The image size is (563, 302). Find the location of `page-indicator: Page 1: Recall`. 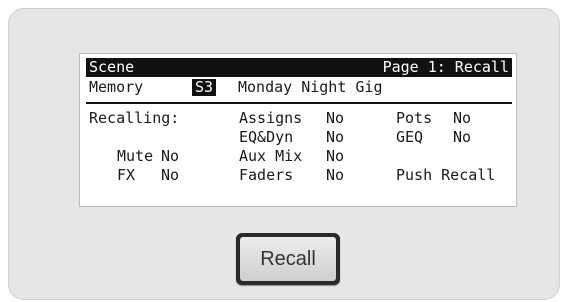

page-indicator: Page 1: Recall is located at coordinates (445, 67).